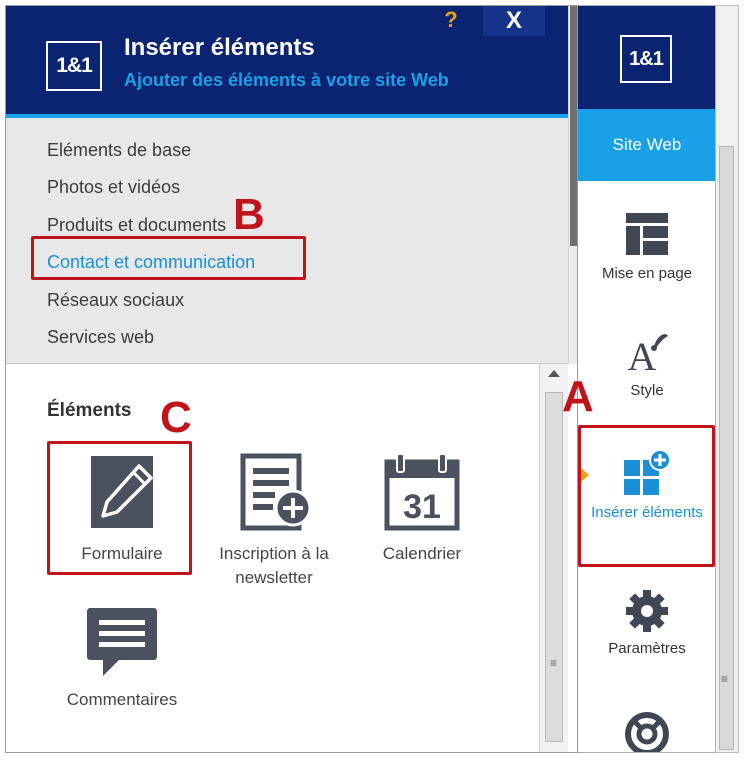 The image size is (746, 760). I want to click on sidebar-item-label: Mise en page, so click(647, 273).